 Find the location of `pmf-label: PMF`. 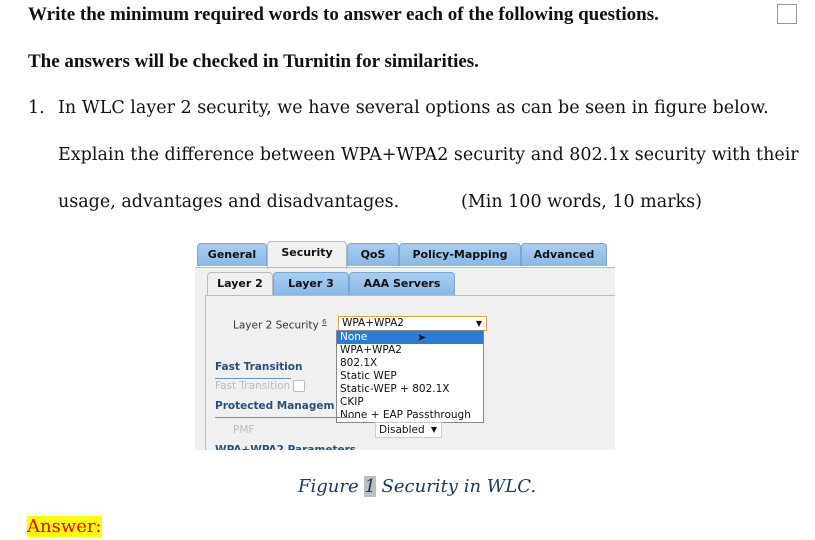

pmf-label: PMF is located at coordinates (244, 430).